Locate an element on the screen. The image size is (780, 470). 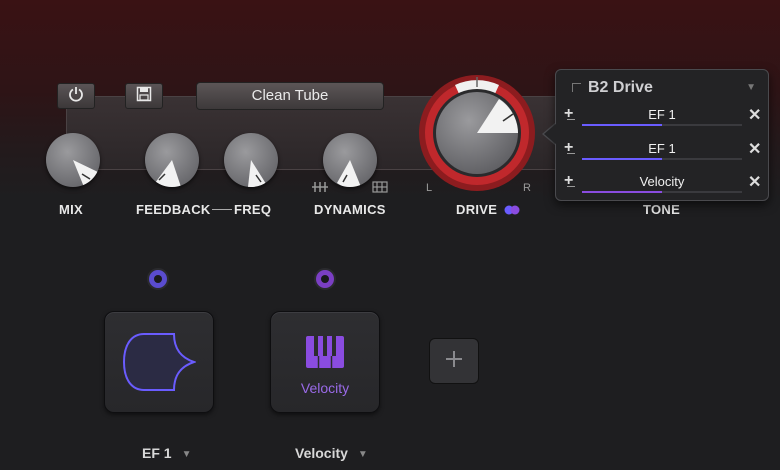
tone-label: TONE is located at coordinates (662, 209).